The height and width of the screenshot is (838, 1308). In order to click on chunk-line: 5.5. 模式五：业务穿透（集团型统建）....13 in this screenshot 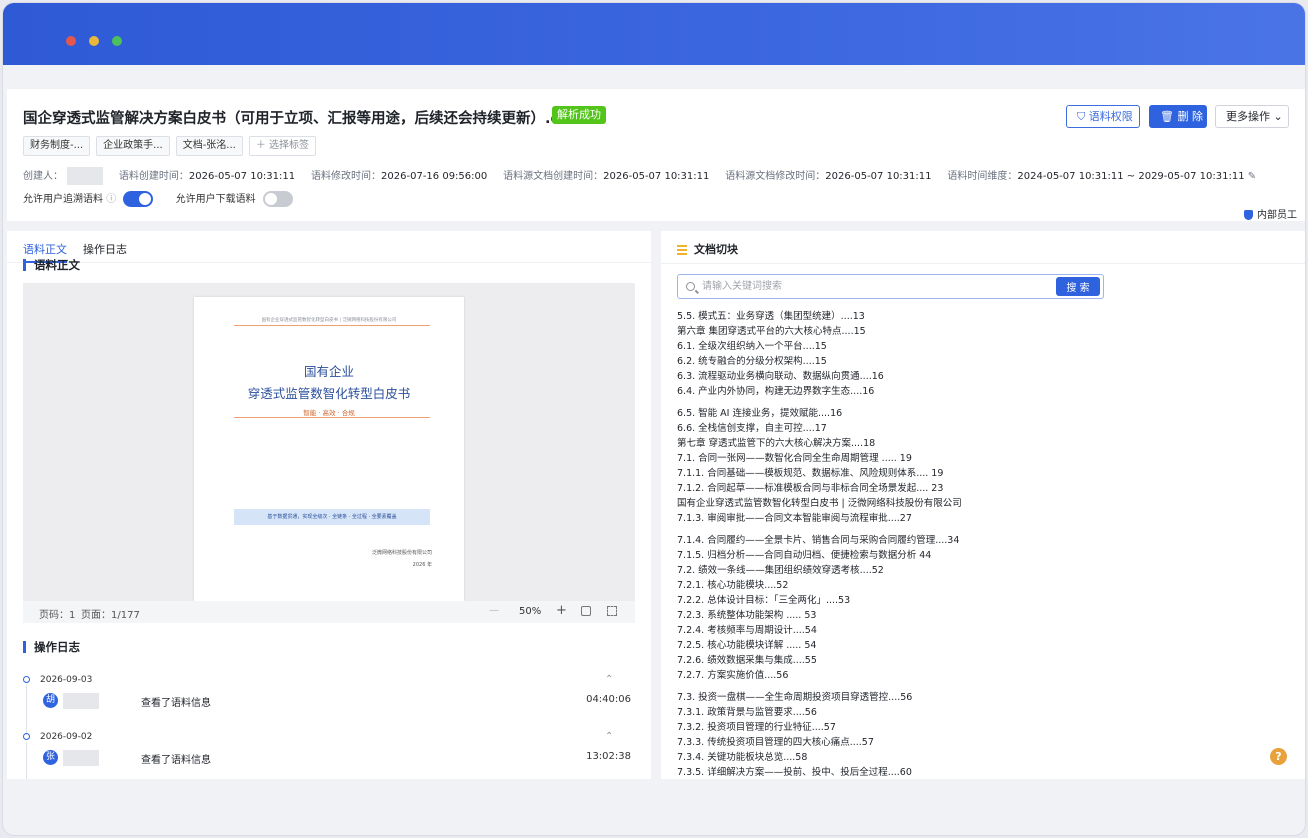, I will do `click(771, 316)`.